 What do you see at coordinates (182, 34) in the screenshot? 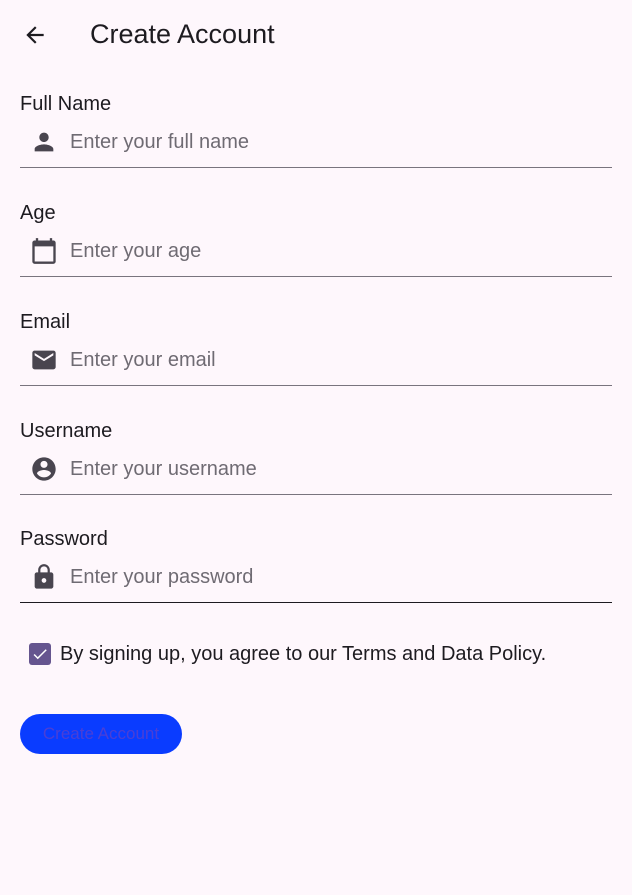
I see `page-title: Create Account` at bounding box center [182, 34].